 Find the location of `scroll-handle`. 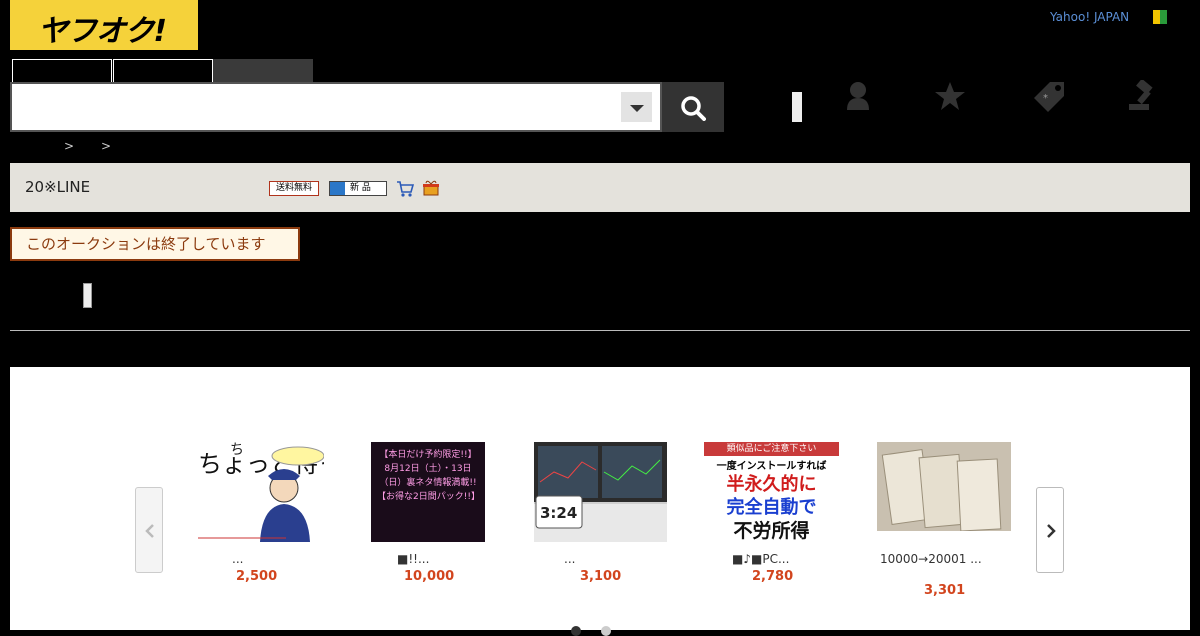

scroll-handle is located at coordinates (87, 295).